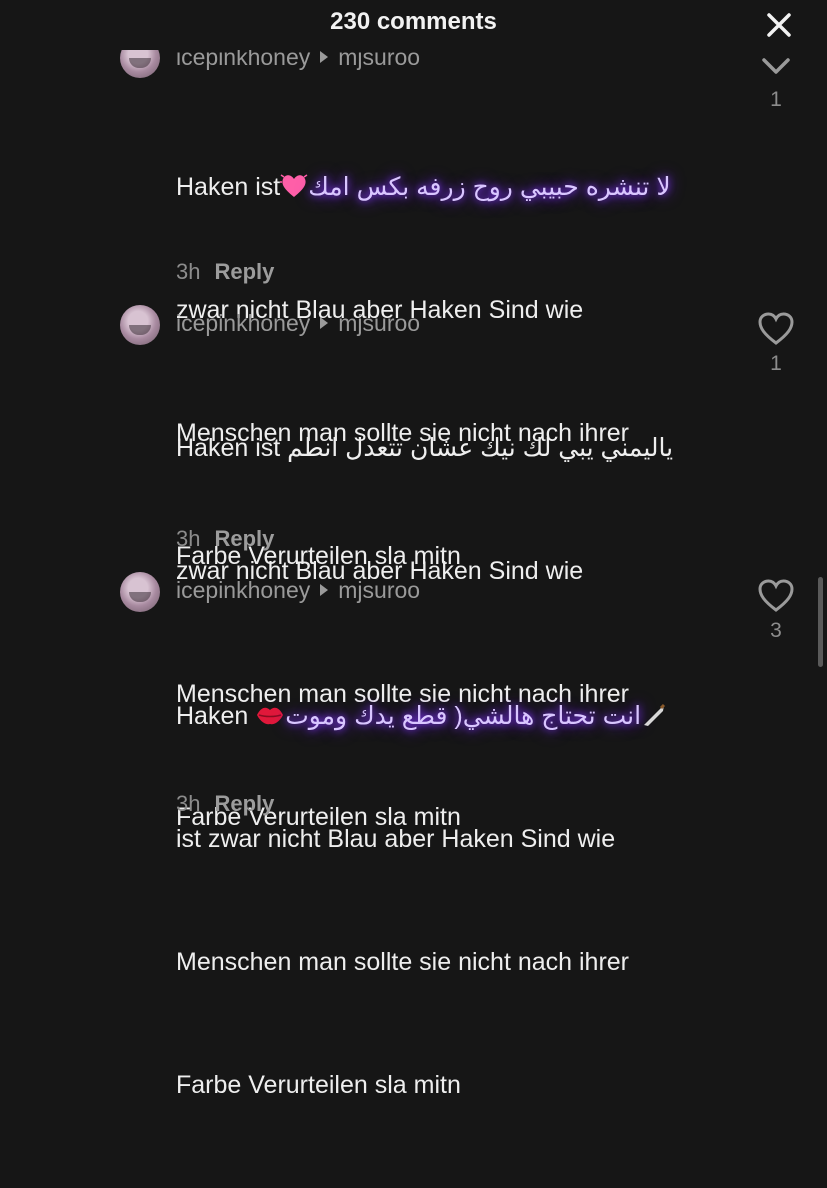 This screenshot has width=827, height=1188. I want to click on comment-arabic-text: لا تنشره حبيبي روح زرفه بكس امك, so click(489, 187).